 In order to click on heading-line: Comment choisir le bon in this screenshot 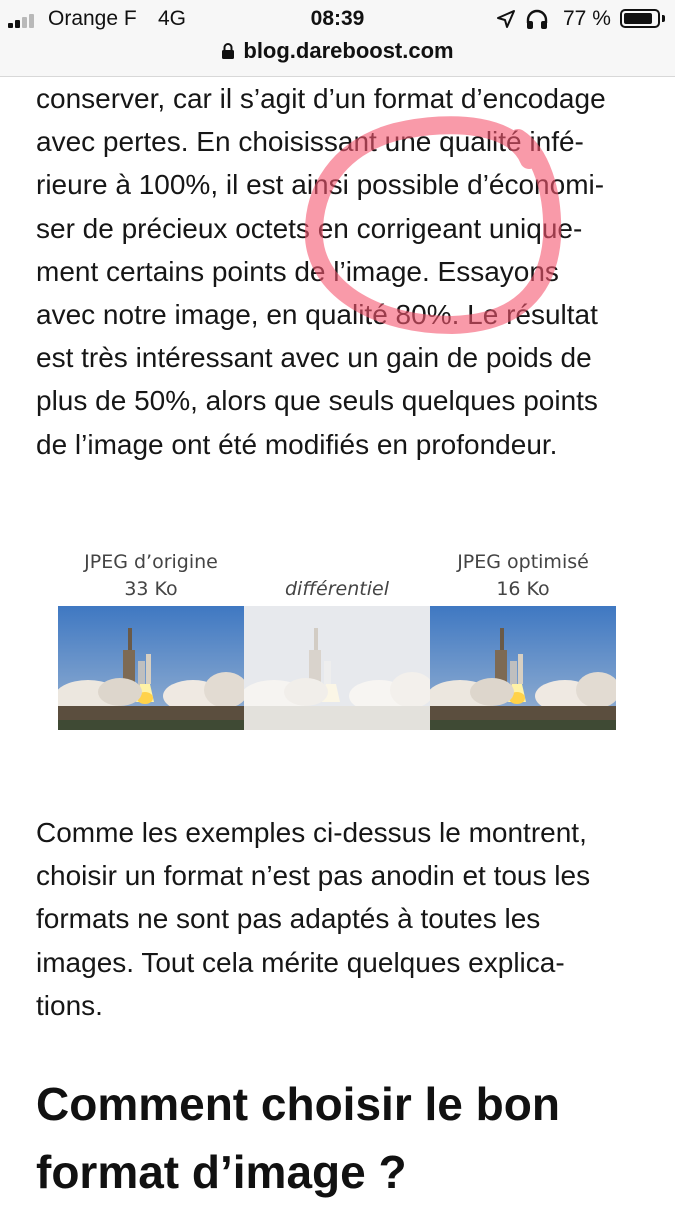, I will do `click(298, 1104)`.